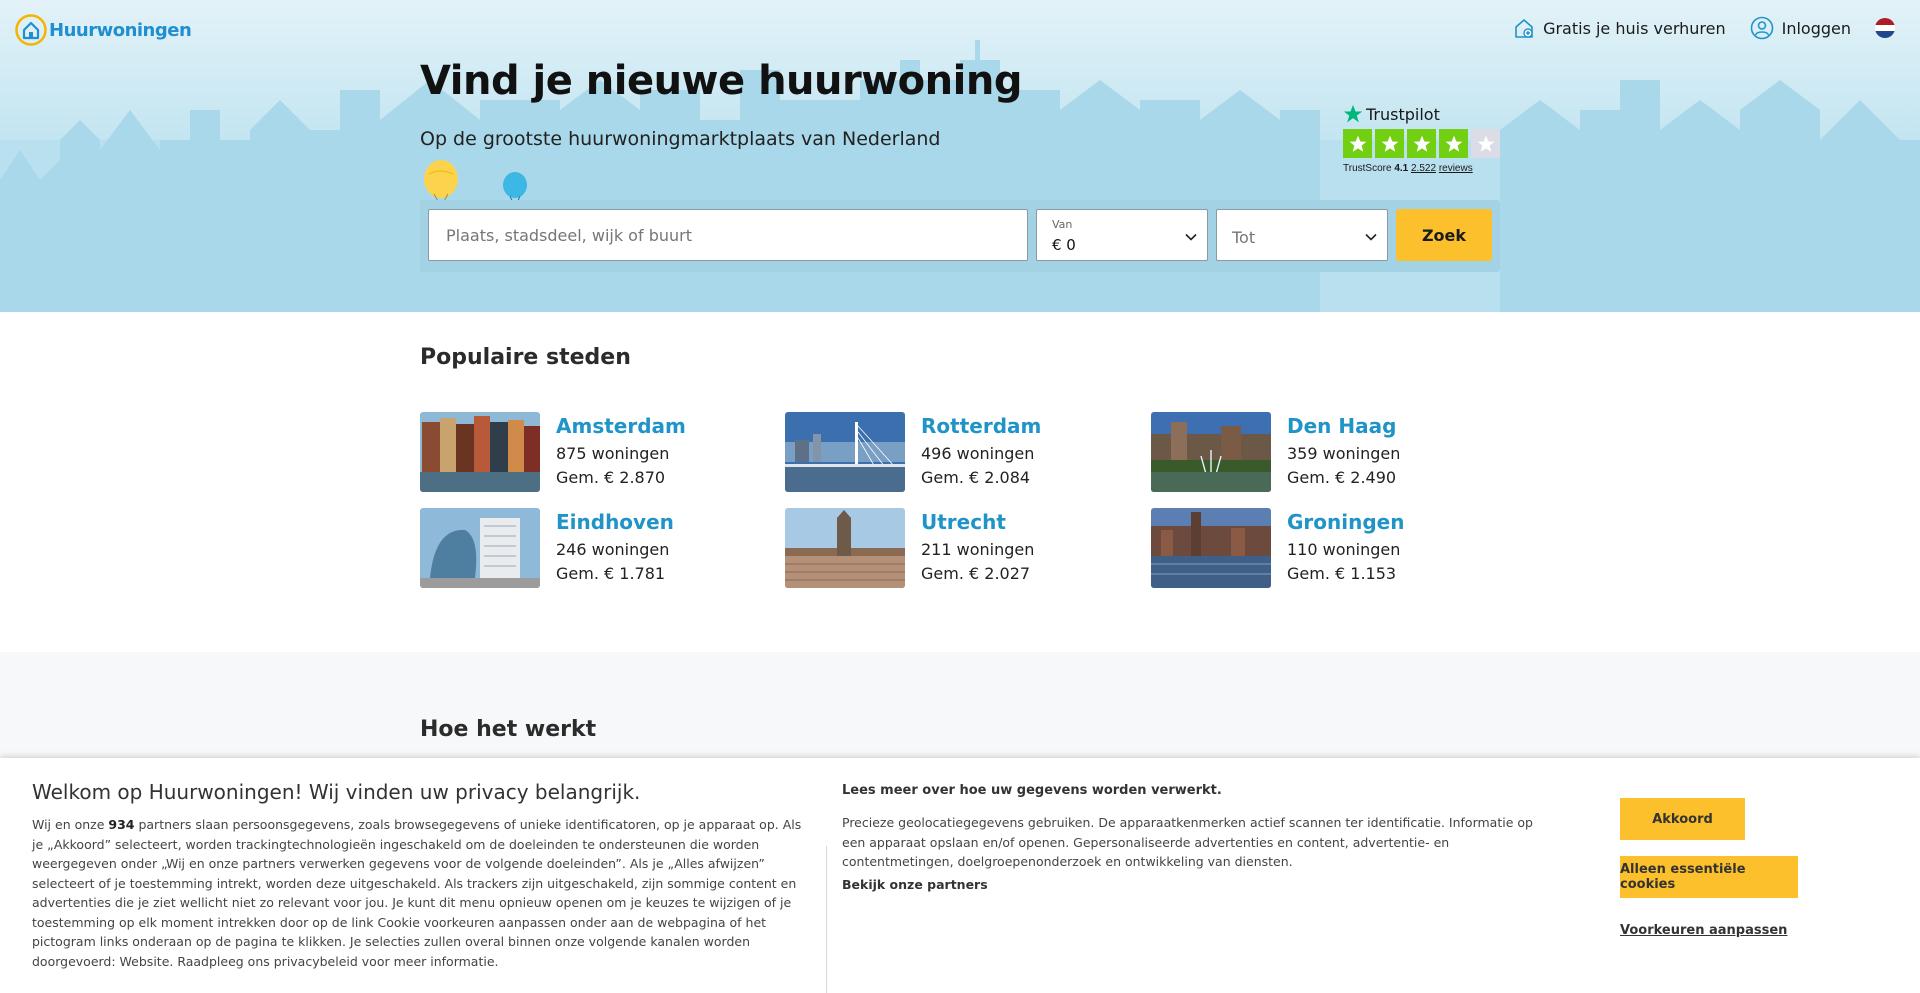  Describe the element at coordinates (1682, 819) in the screenshot. I see `accept-cookies-button: Akkoord` at that location.